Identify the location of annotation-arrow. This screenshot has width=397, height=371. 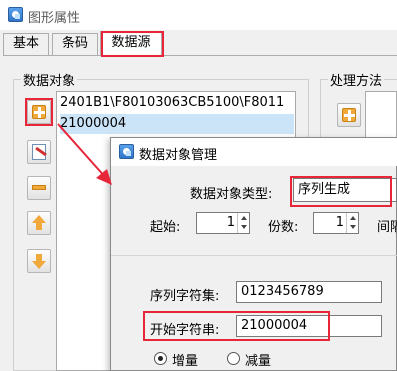
(84, 154).